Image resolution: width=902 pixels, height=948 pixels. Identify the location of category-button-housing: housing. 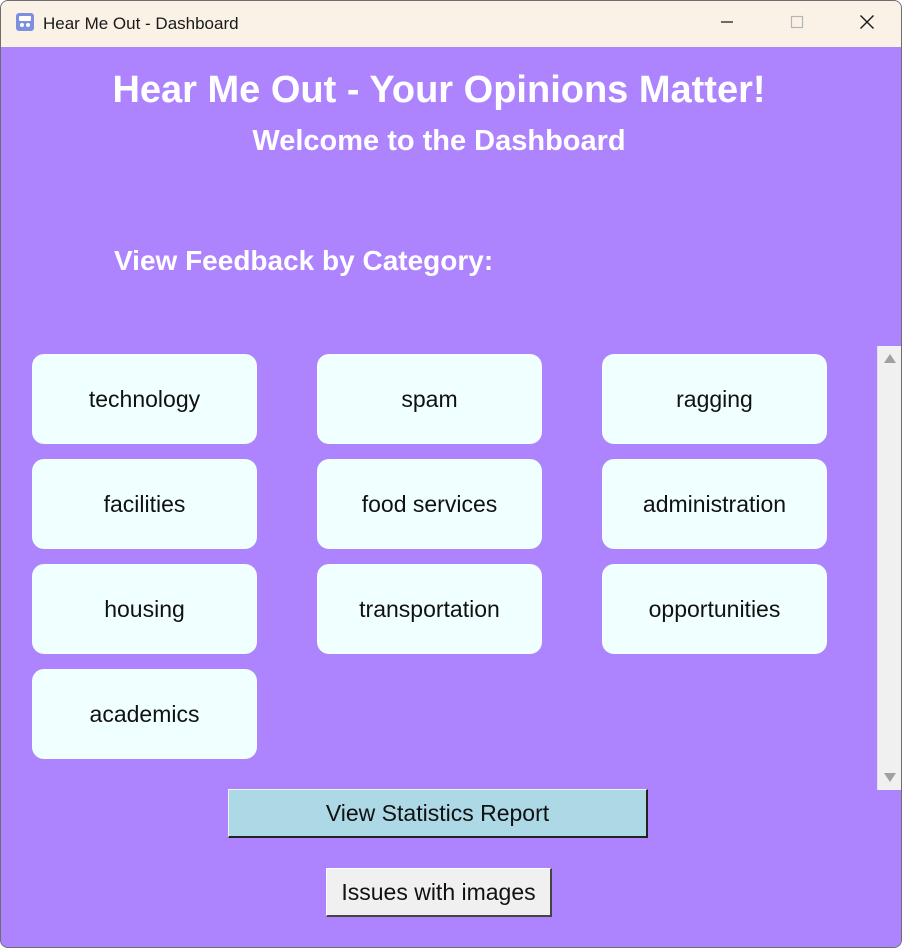
(144, 609).